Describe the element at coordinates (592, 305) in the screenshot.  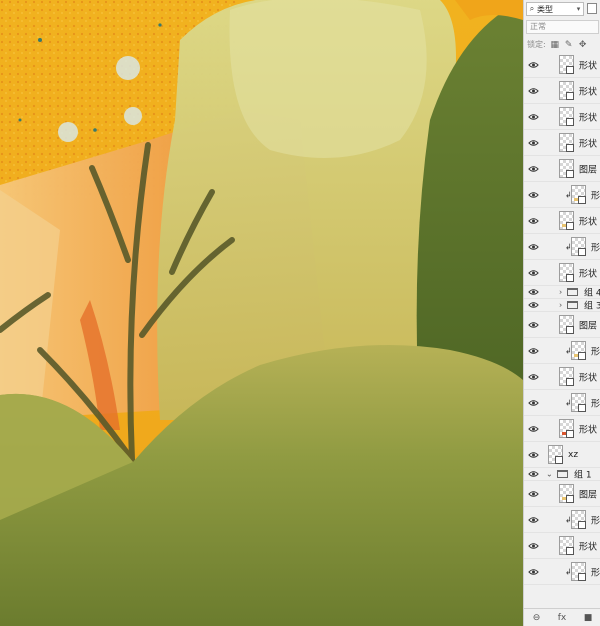
I see `layer-name: 组 3` at that location.